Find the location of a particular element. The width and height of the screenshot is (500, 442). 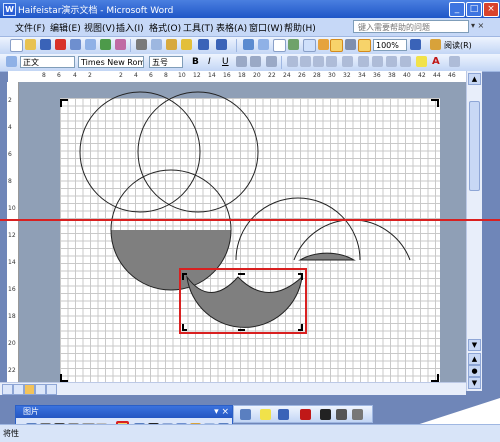

picture-toolbar-close-icon: ▾ × is located at coordinates (221, 412).